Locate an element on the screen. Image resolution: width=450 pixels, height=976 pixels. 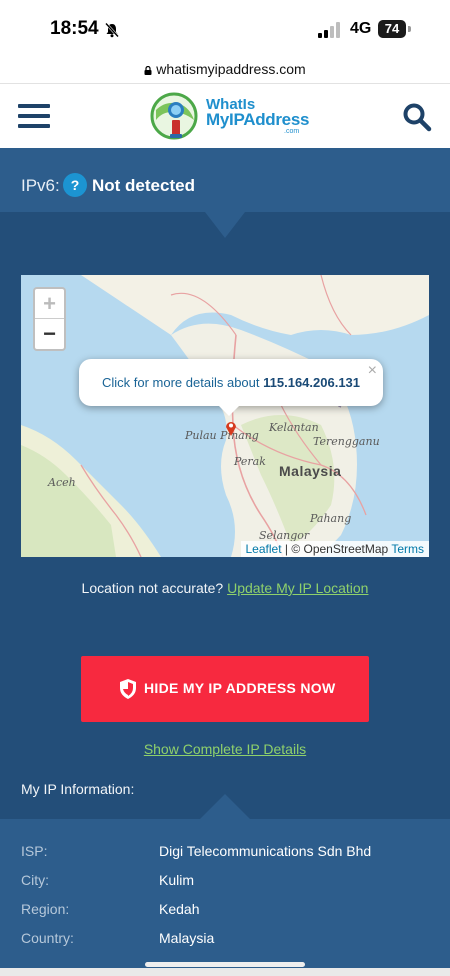
country-key: Country: is located at coordinates (47, 938).